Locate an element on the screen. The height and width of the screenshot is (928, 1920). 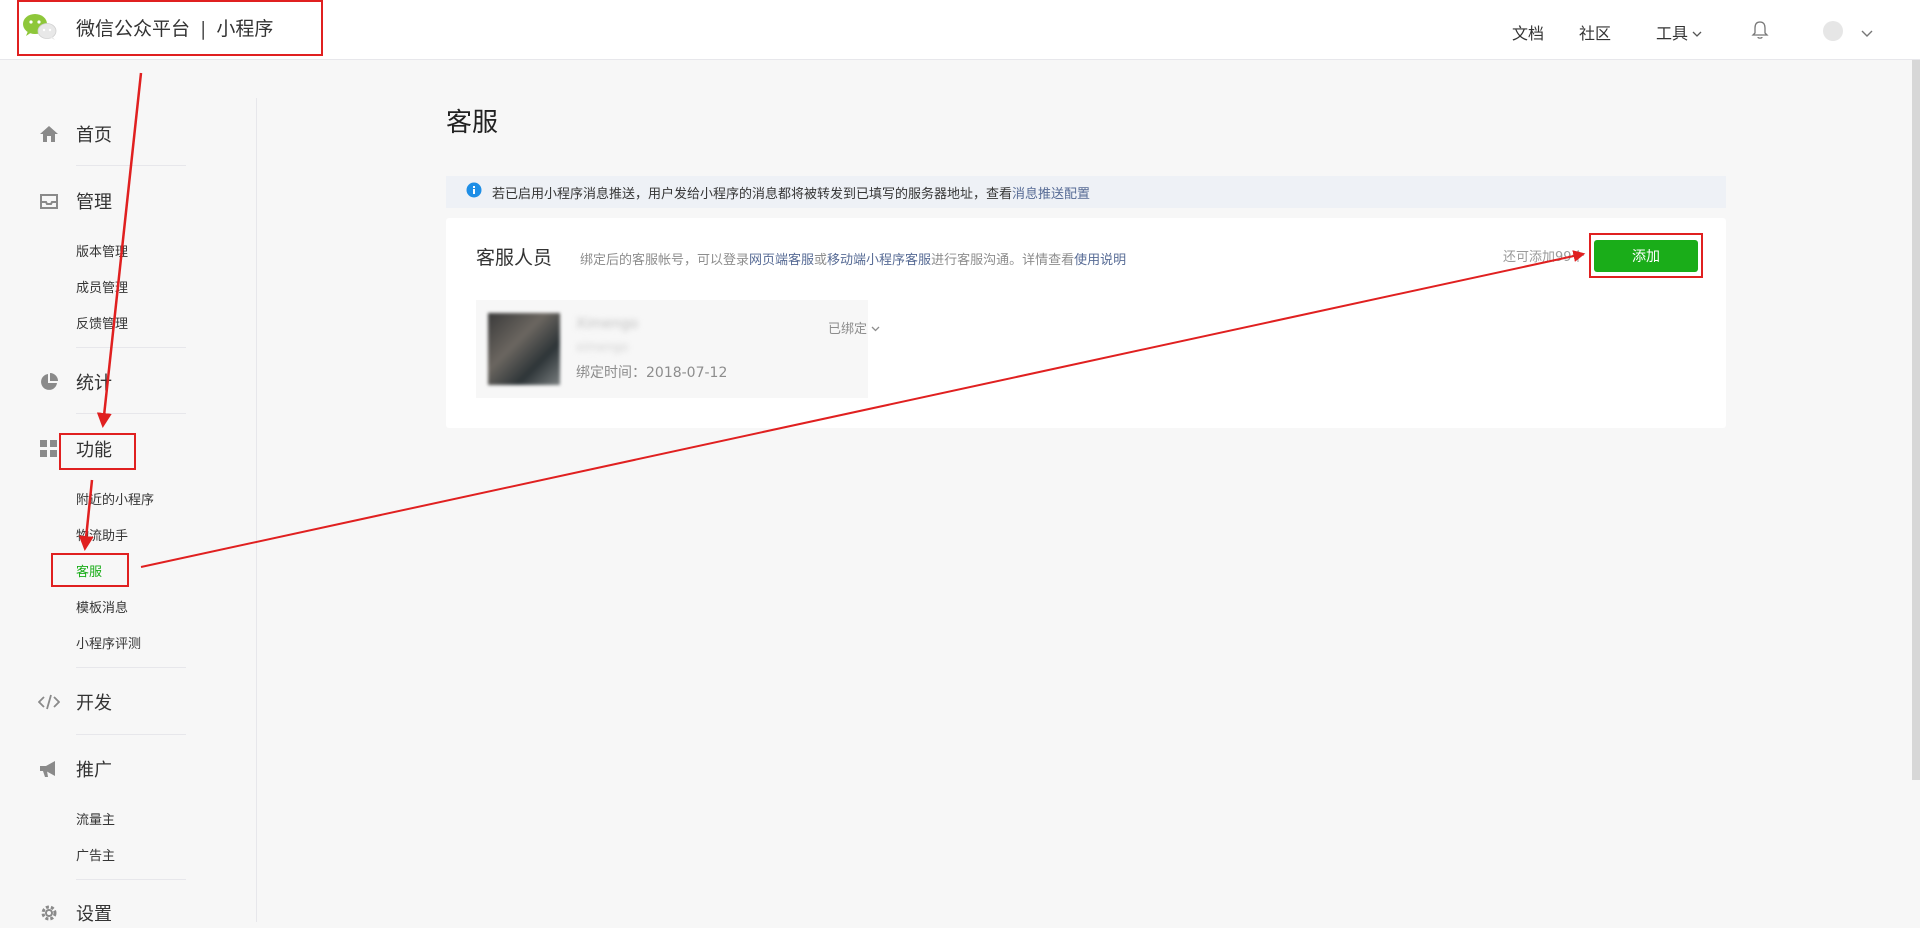
agent-id: ximengo is located at coordinates (602, 347).